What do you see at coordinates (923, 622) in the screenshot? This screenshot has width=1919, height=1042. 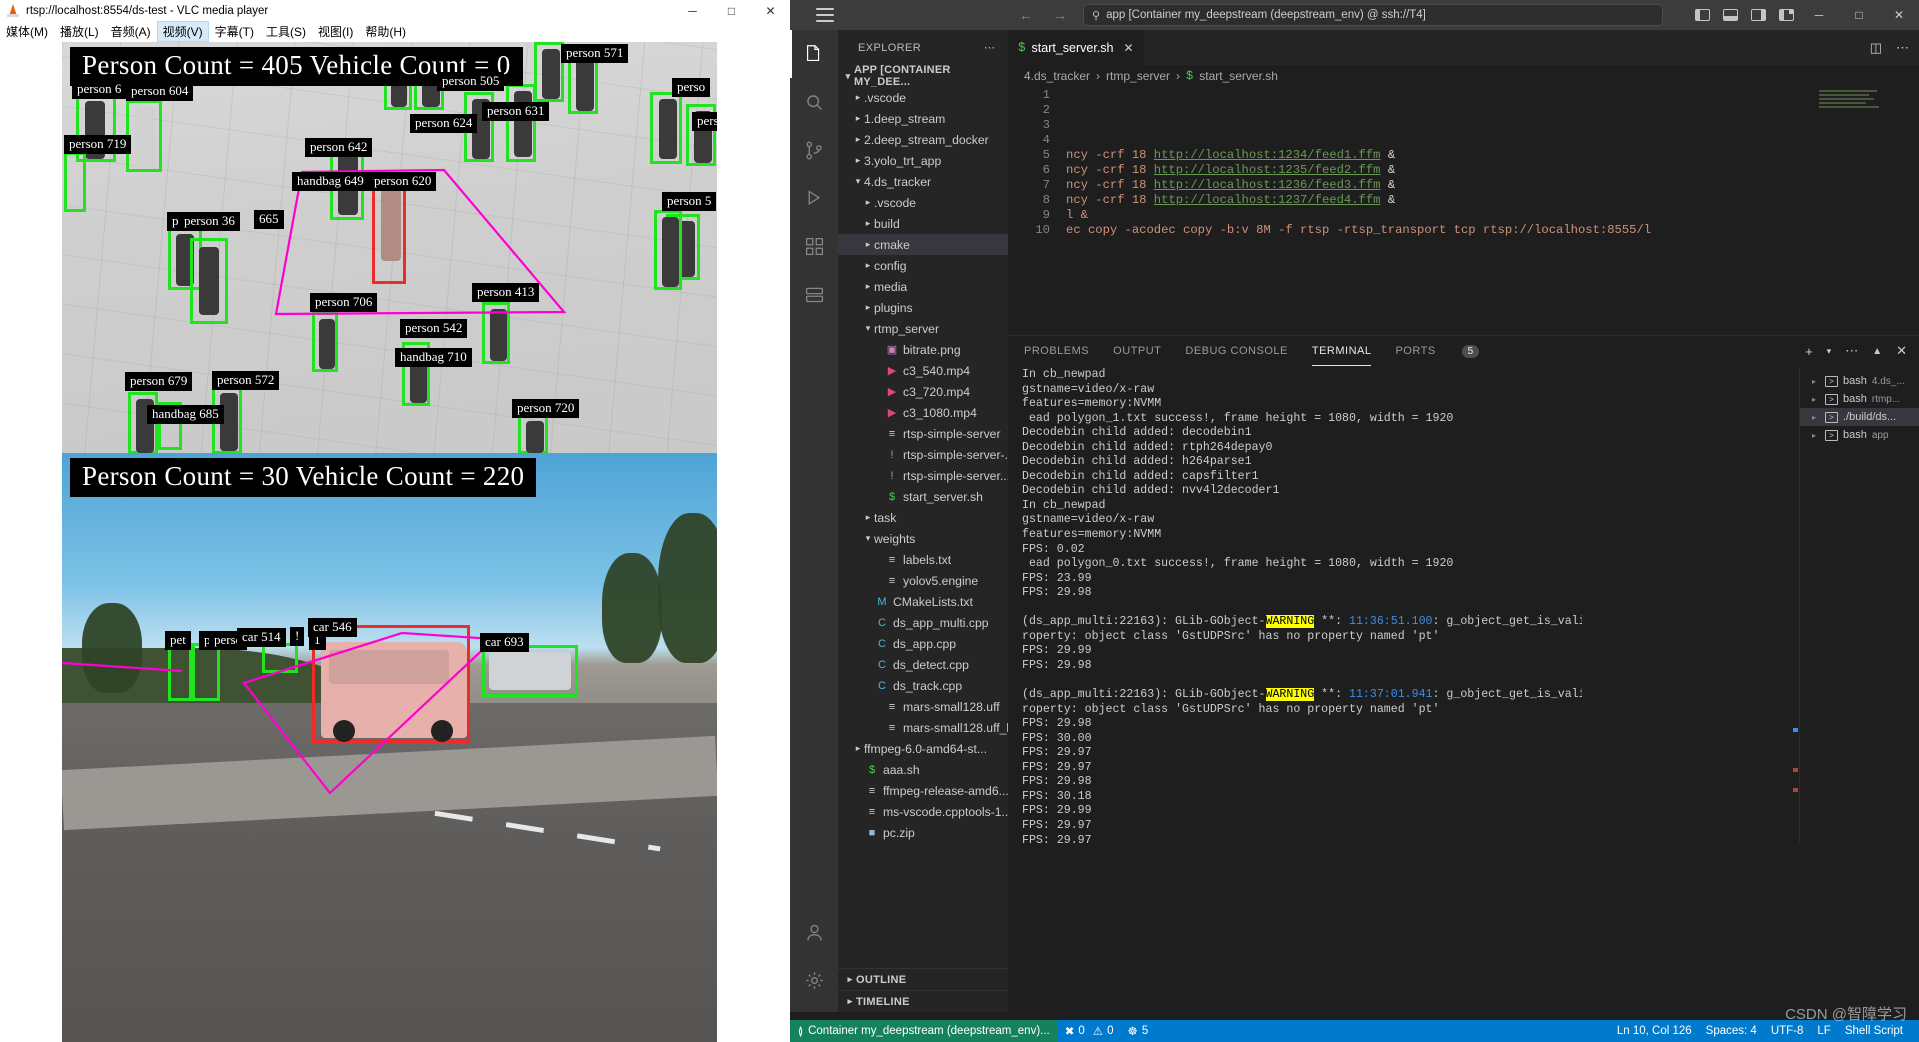 I see `explorer-item-ds-app-multi-cpp: Cds_app_multi.cpp` at bounding box center [923, 622].